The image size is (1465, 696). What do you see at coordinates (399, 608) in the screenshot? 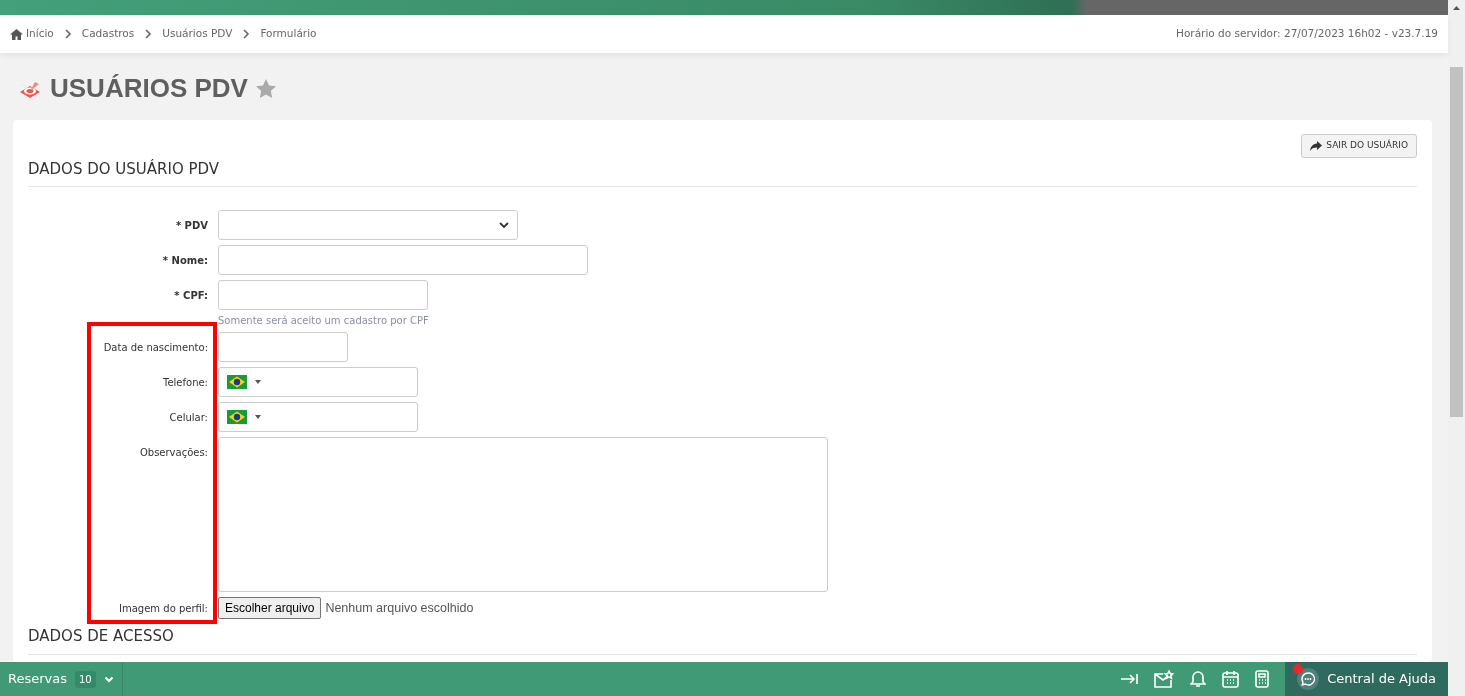
I see `file-status-text: Nenhum arquivo escolhido` at bounding box center [399, 608].